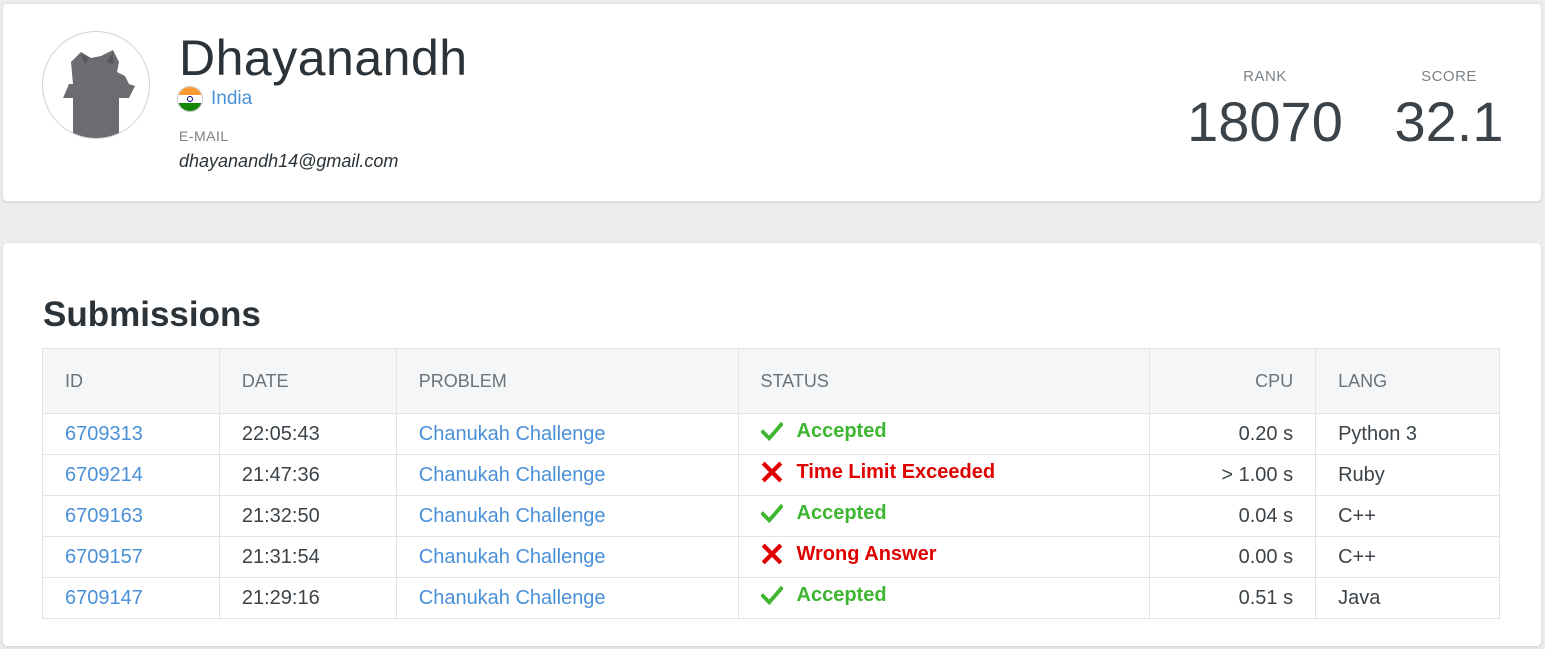 This screenshot has width=1545, height=649. I want to click on score-stat: SCORE 32.1, so click(1449, 112).